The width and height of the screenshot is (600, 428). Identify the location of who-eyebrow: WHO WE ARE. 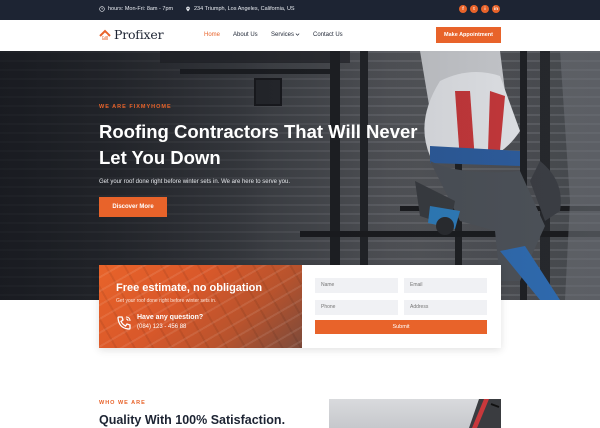
(122, 403).